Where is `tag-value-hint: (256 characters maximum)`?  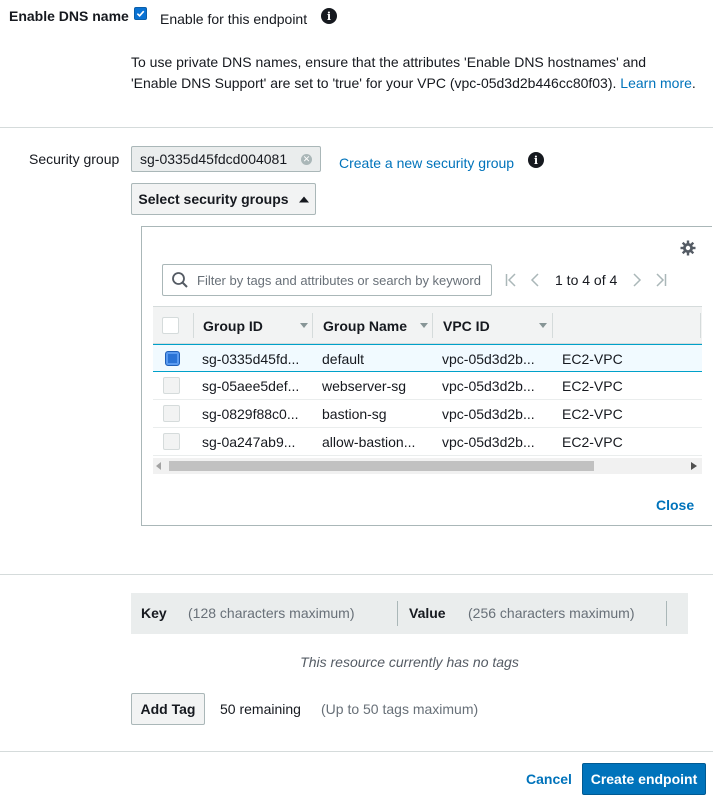 tag-value-hint: (256 characters maximum) is located at coordinates (551, 613).